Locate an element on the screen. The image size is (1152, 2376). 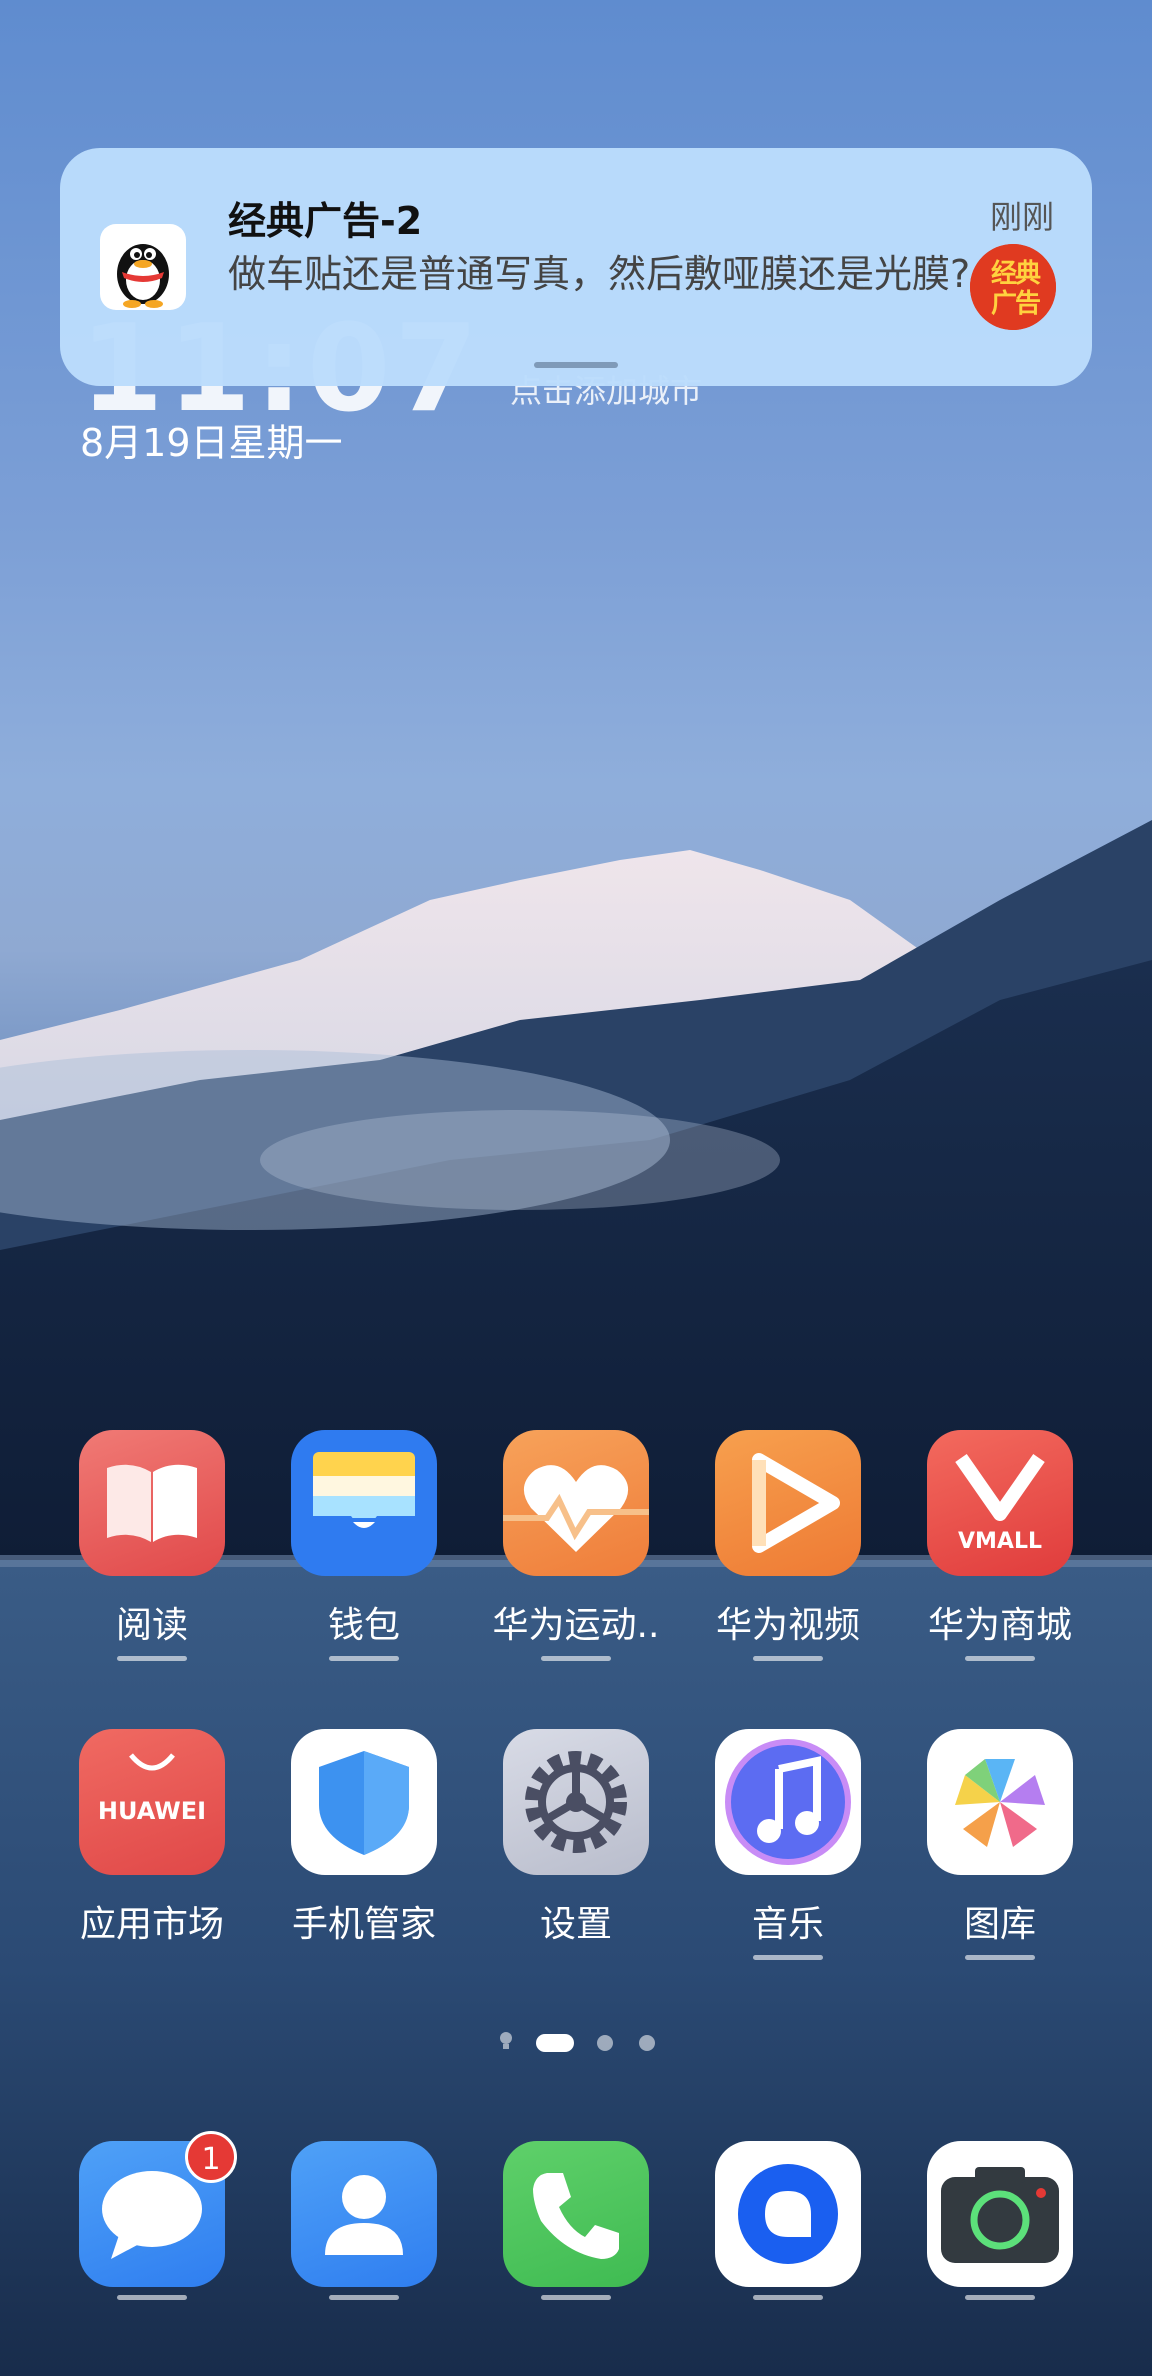
app-label: 图库 is located at coordinates (999, 1924).